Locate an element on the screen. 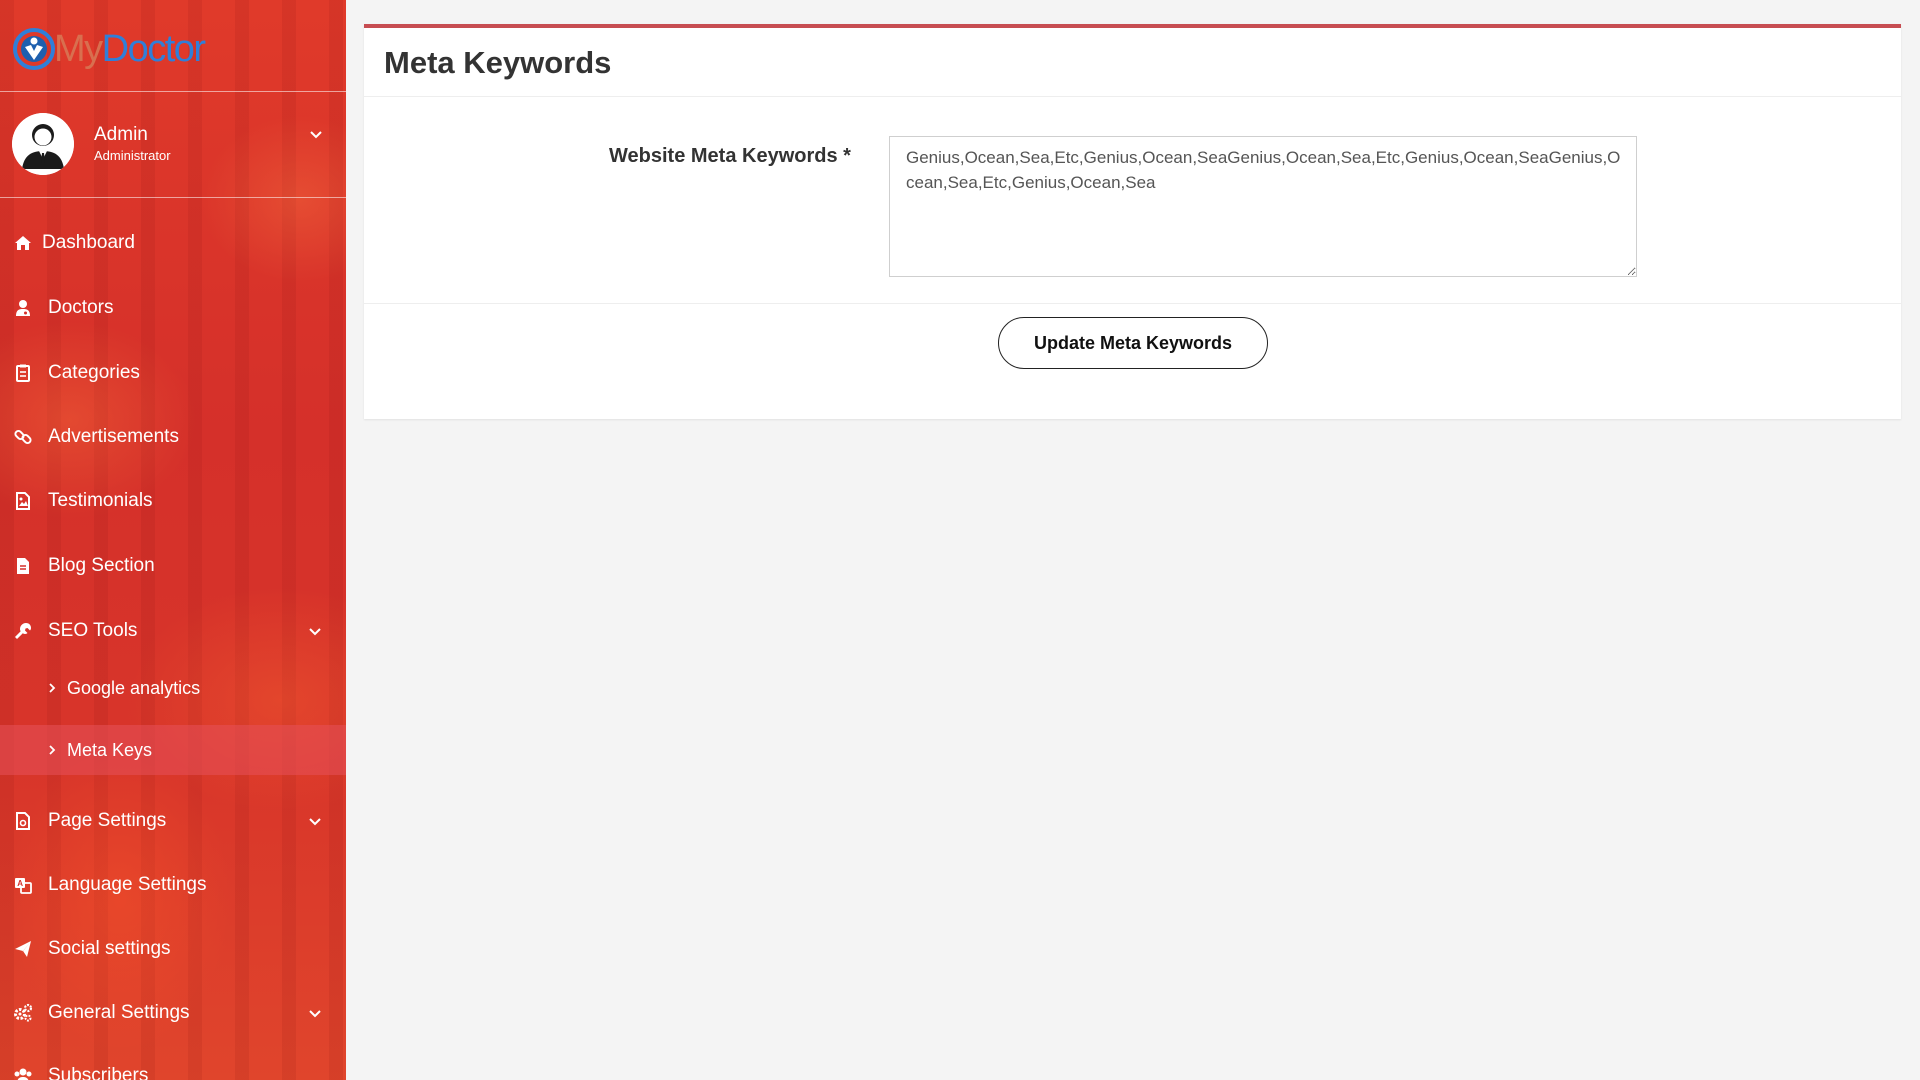 The image size is (1920, 1080). sidebar-item-label: General Settings is located at coordinates (119, 1012).